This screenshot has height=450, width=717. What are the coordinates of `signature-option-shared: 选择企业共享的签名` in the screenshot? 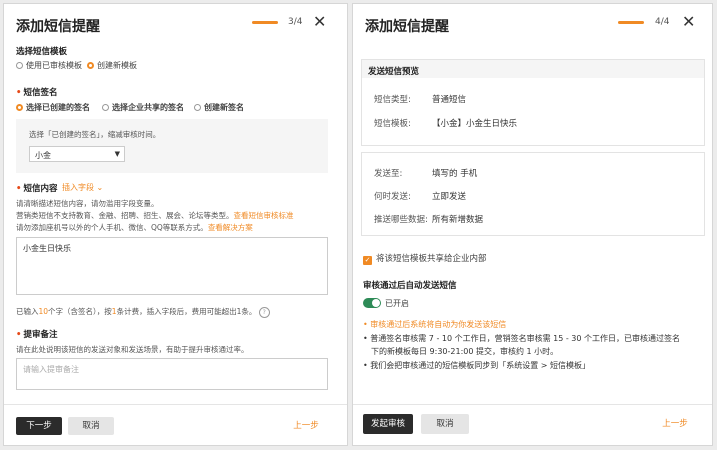 It's located at (143, 107).